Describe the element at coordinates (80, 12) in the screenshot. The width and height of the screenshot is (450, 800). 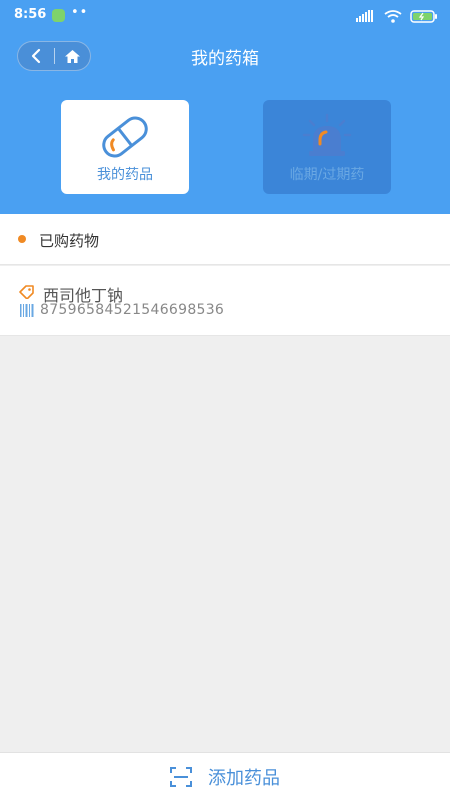
I see `status-dots: ••` at that location.